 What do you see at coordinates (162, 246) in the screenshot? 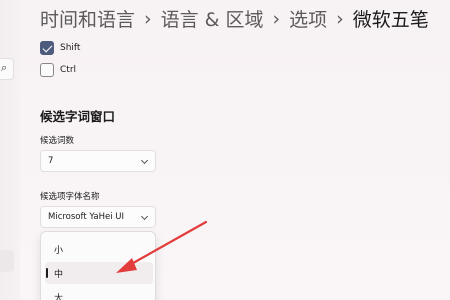
I see `annotation-arrow-icon` at bounding box center [162, 246].